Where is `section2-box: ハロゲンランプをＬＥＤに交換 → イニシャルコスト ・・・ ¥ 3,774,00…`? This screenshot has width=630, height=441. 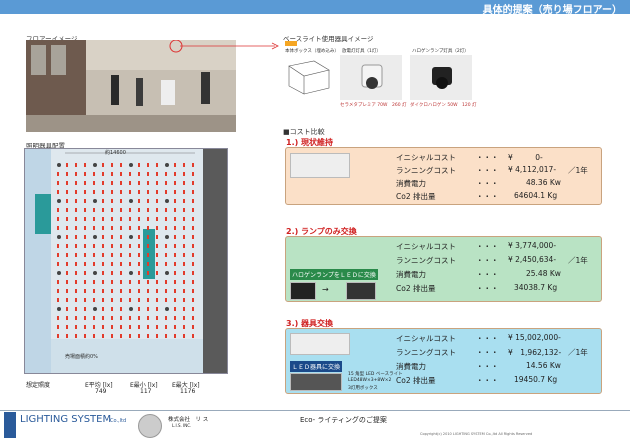 section2-box: ハロゲンランプをＬＥＤに交換 → イニシャルコスト ・・・ ¥ 3,774,00… is located at coordinates (443, 269).